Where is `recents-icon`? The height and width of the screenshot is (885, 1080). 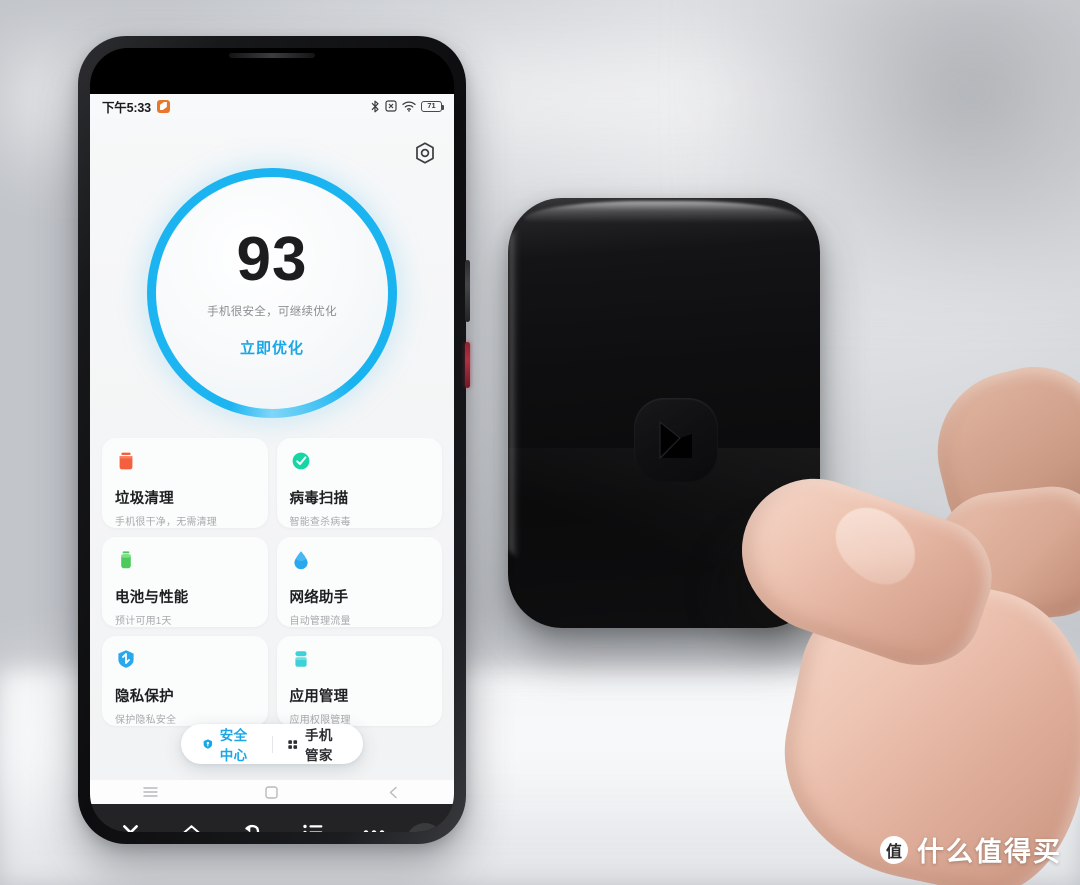
recents-icon is located at coordinates (151, 792).